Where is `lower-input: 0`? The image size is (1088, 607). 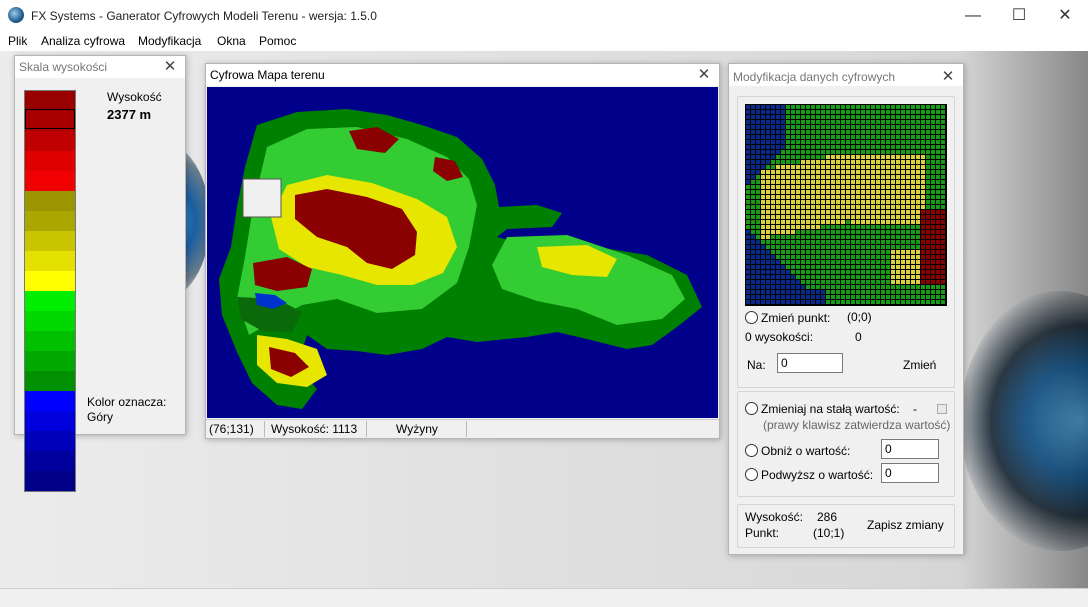
lower-input: 0 is located at coordinates (910, 449).